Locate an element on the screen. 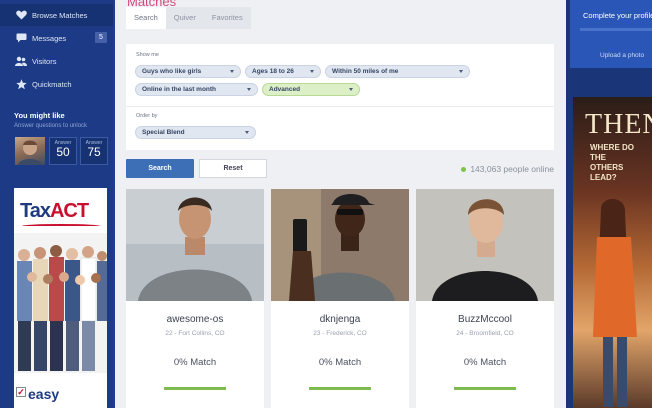  tab-bar: Search Quiver Favorites is located at coordinates (188, 18).